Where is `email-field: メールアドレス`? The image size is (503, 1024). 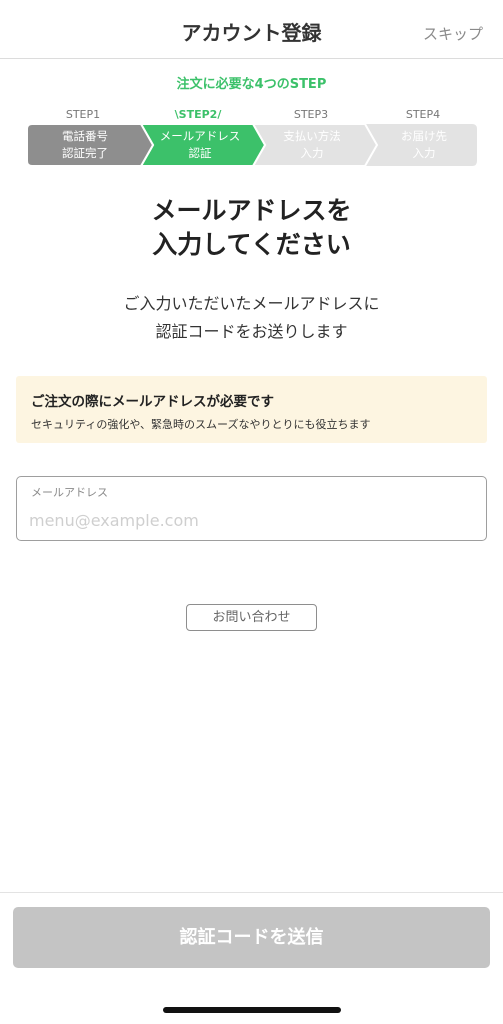
email-field: メールアドレス is located at coordinates (251, 508).